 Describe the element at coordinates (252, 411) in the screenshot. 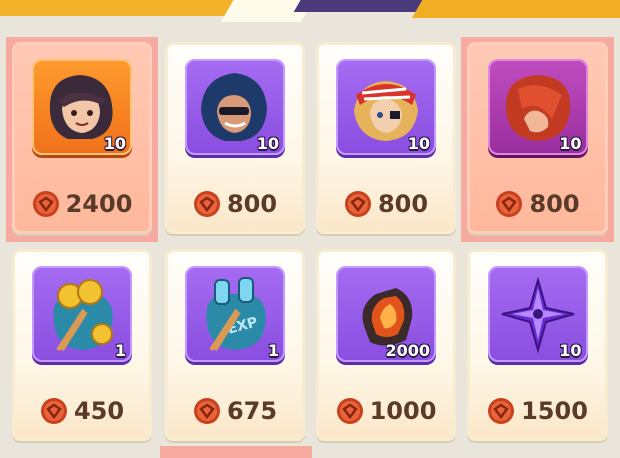

I see `item-price: 675` at that location.